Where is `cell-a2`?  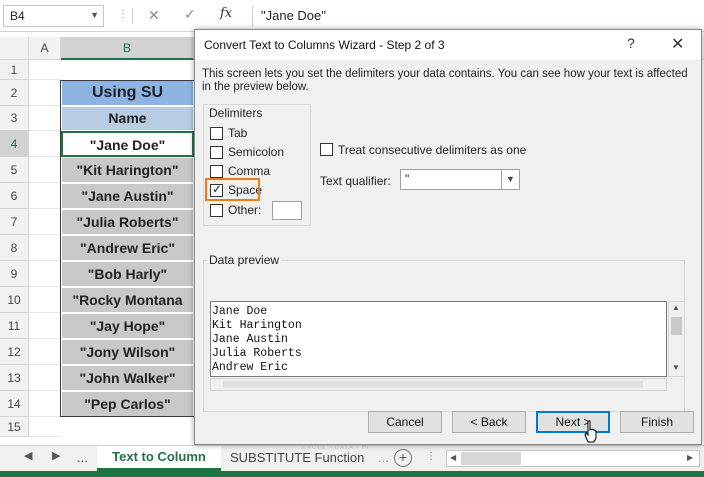
cell-a2 is located at coordinates (45, 93).